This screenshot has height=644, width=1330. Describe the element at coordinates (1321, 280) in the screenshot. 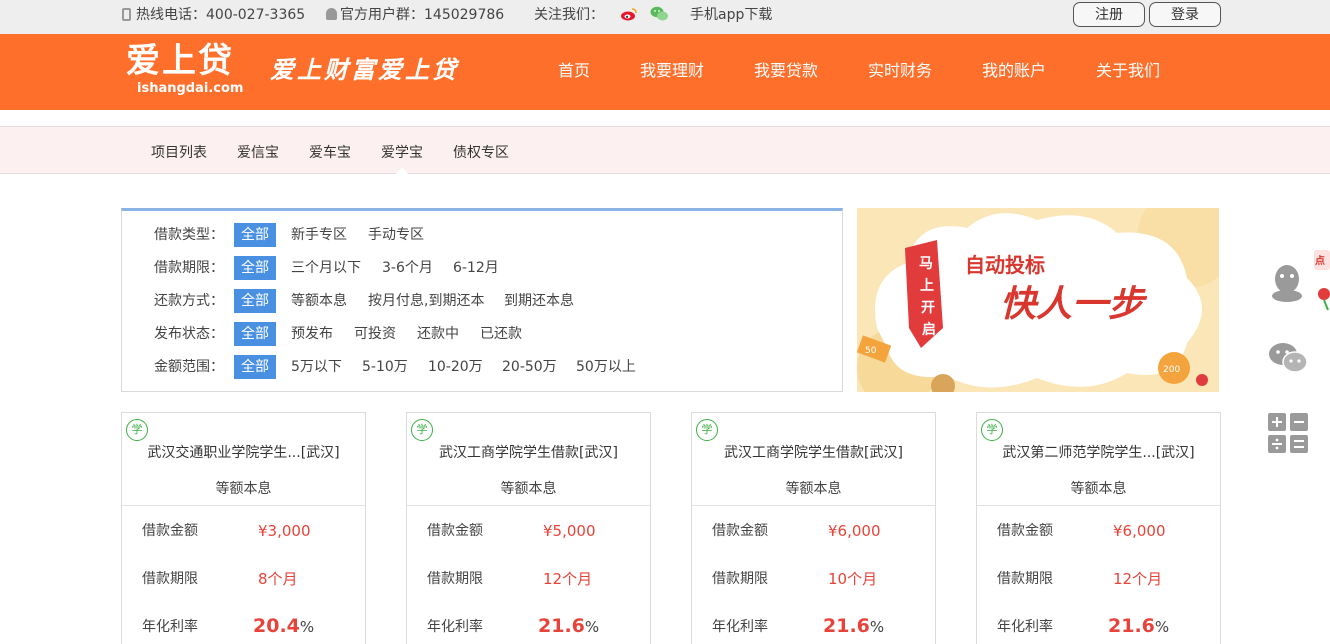

I see `promo-flower-icon: 点` at that location.